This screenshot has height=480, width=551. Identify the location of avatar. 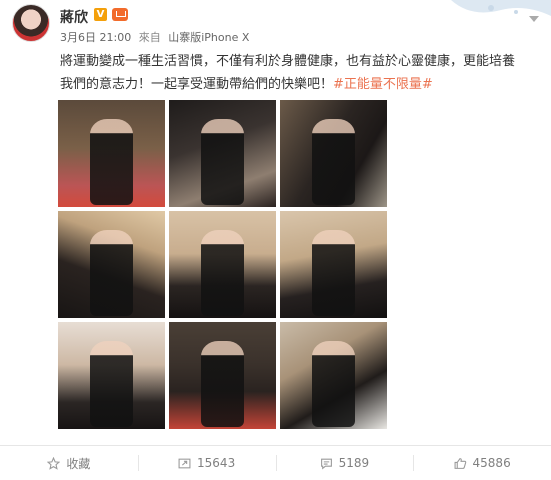
(31, 23).